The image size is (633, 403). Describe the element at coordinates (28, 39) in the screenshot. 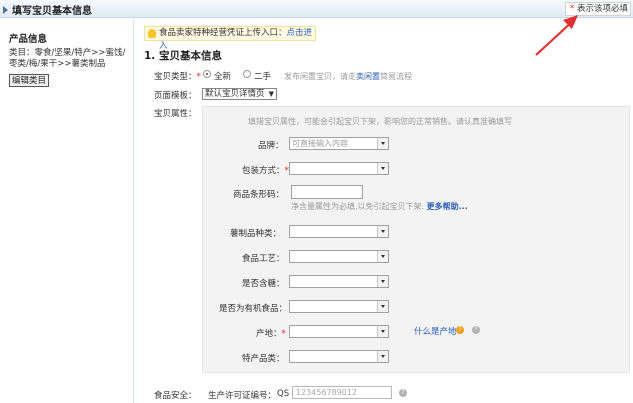

I see `sidebar-title: 产品信息` at that location.